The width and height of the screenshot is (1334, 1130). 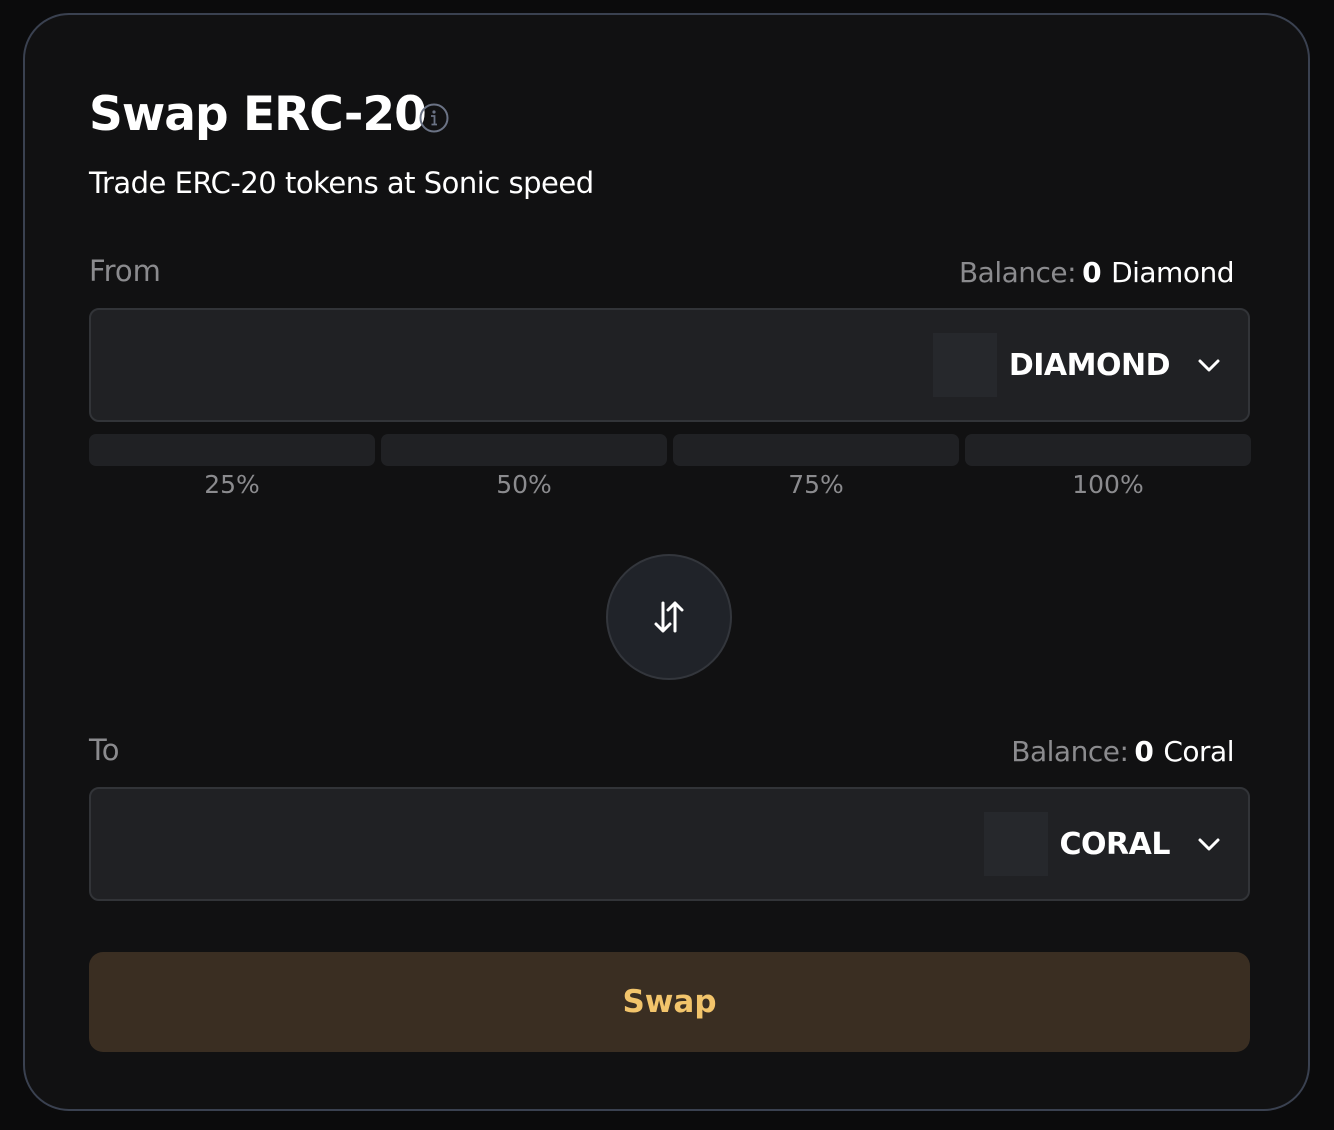 I want to click on percent-label: 100%, so click(x=1108, y=484).